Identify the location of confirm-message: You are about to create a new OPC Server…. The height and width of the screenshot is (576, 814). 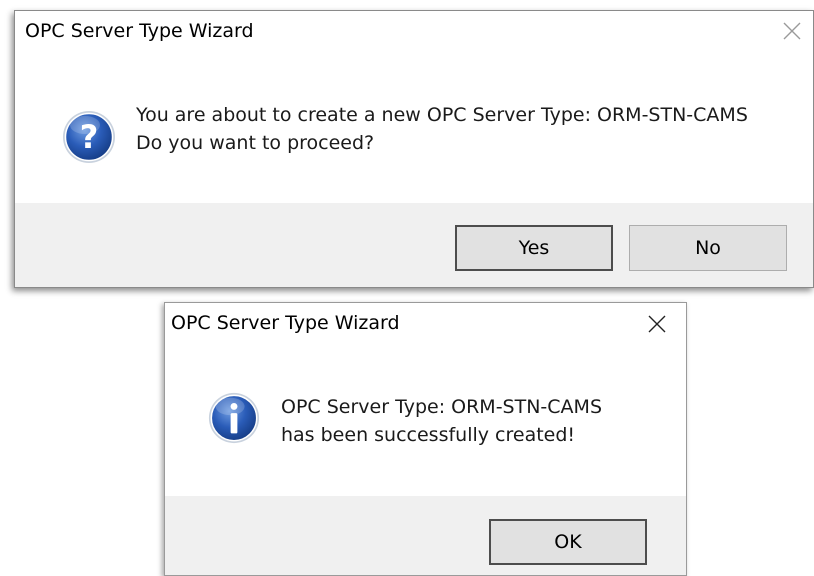
(442, 129).